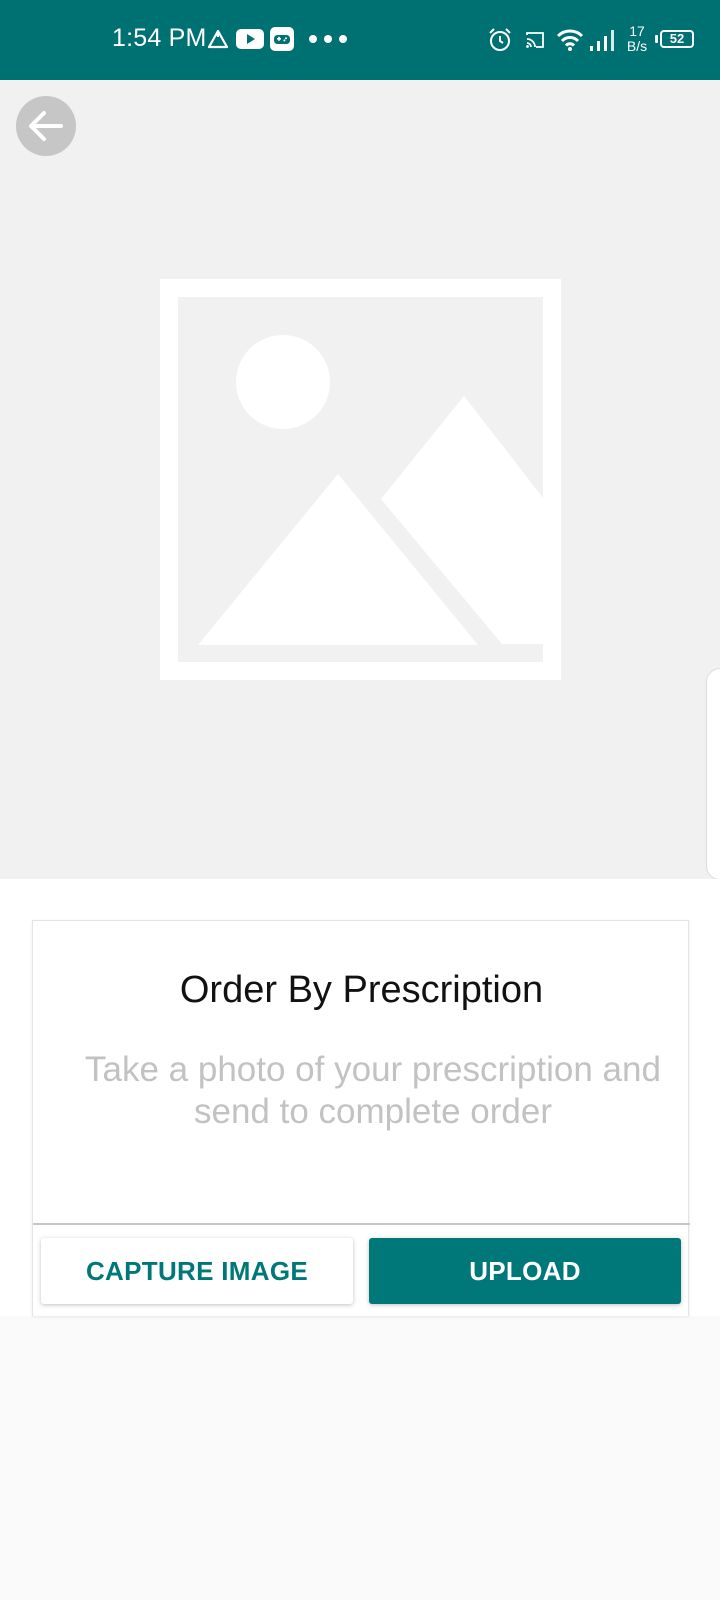  Describe the element at coordinates (282, 39) in the screenshot. I see `game-controller-icon` at that location.